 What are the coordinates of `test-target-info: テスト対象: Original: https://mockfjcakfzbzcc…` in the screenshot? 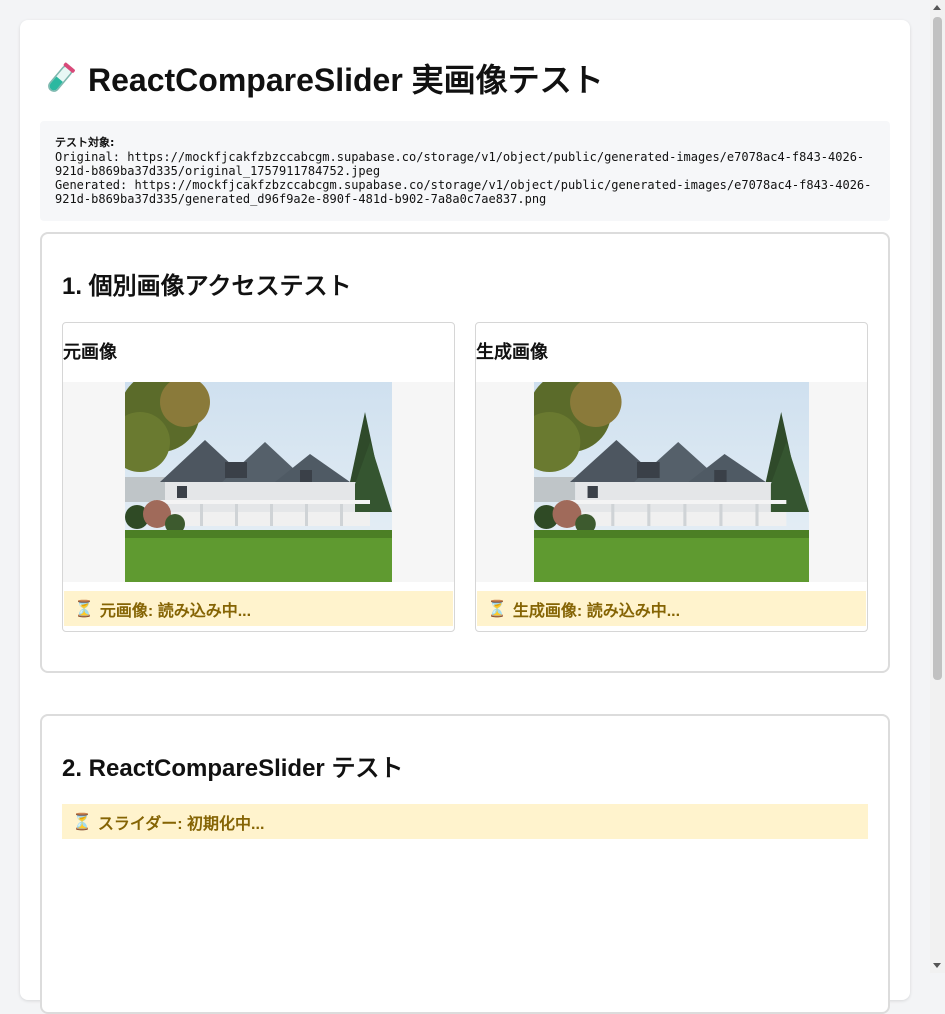 It's located at (465, 171).